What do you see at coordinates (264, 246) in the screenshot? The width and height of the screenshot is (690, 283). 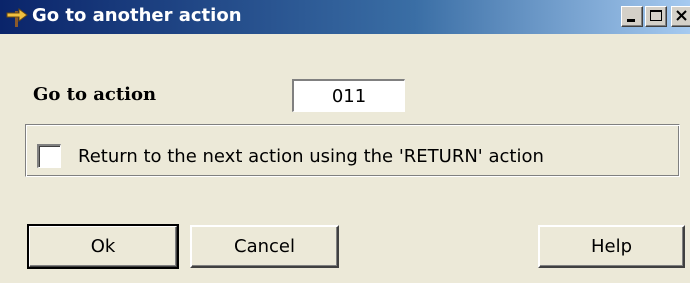 I see `cancel-button: Cancel` at bounding box center [264, 246].